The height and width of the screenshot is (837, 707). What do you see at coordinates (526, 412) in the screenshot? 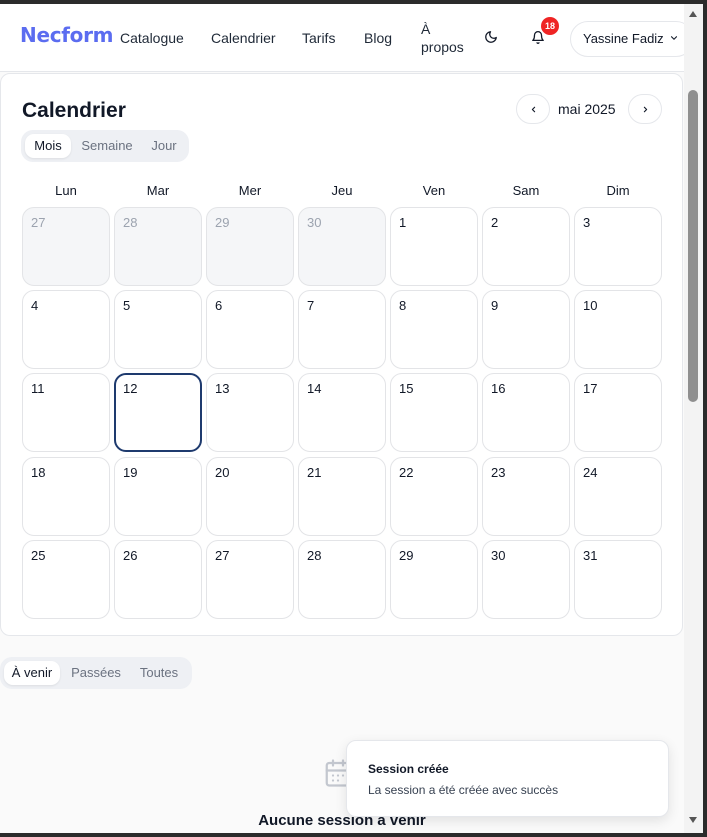
I see `calendar-day: 16` at bounding box center [526, 412].